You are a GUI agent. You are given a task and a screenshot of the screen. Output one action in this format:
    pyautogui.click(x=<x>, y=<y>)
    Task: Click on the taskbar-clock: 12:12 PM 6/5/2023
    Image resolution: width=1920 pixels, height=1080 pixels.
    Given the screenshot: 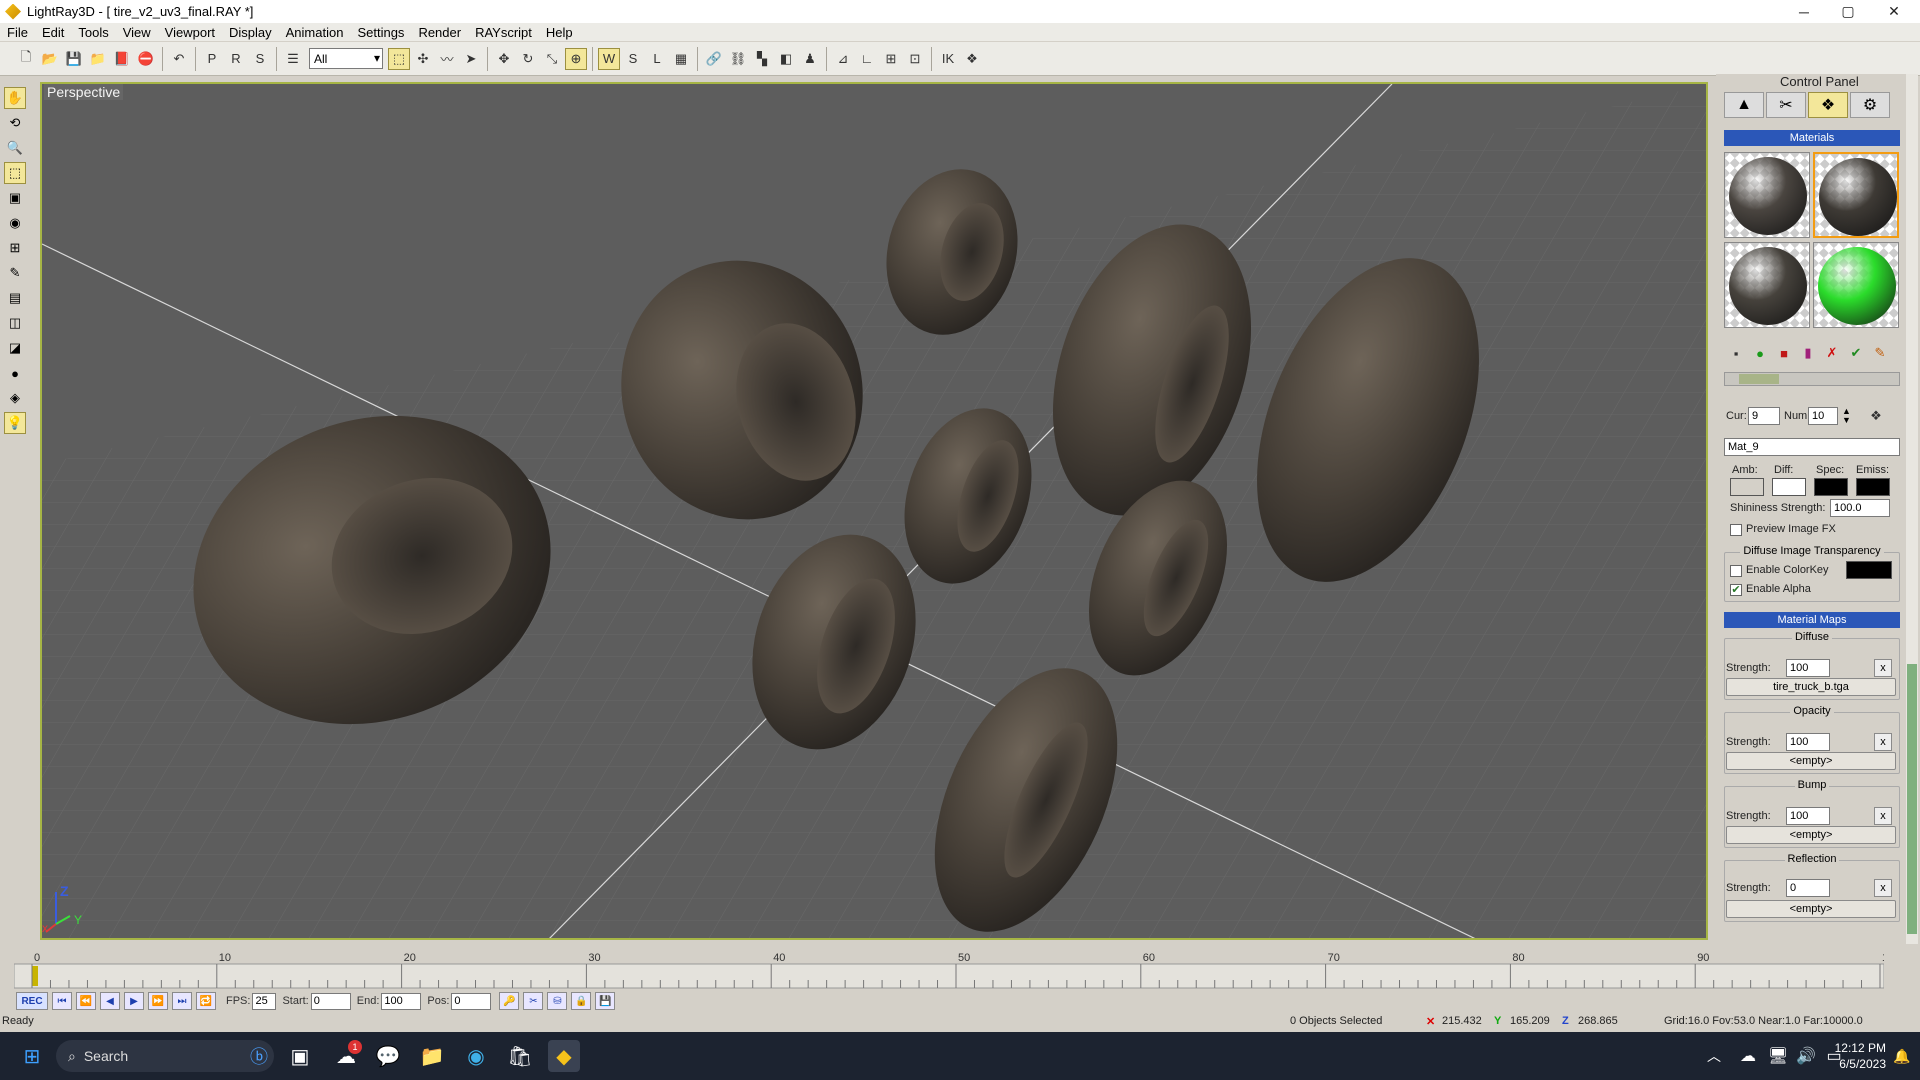 What is the action you would take?
    pyautogui.click(x=1856, y=1056)
    